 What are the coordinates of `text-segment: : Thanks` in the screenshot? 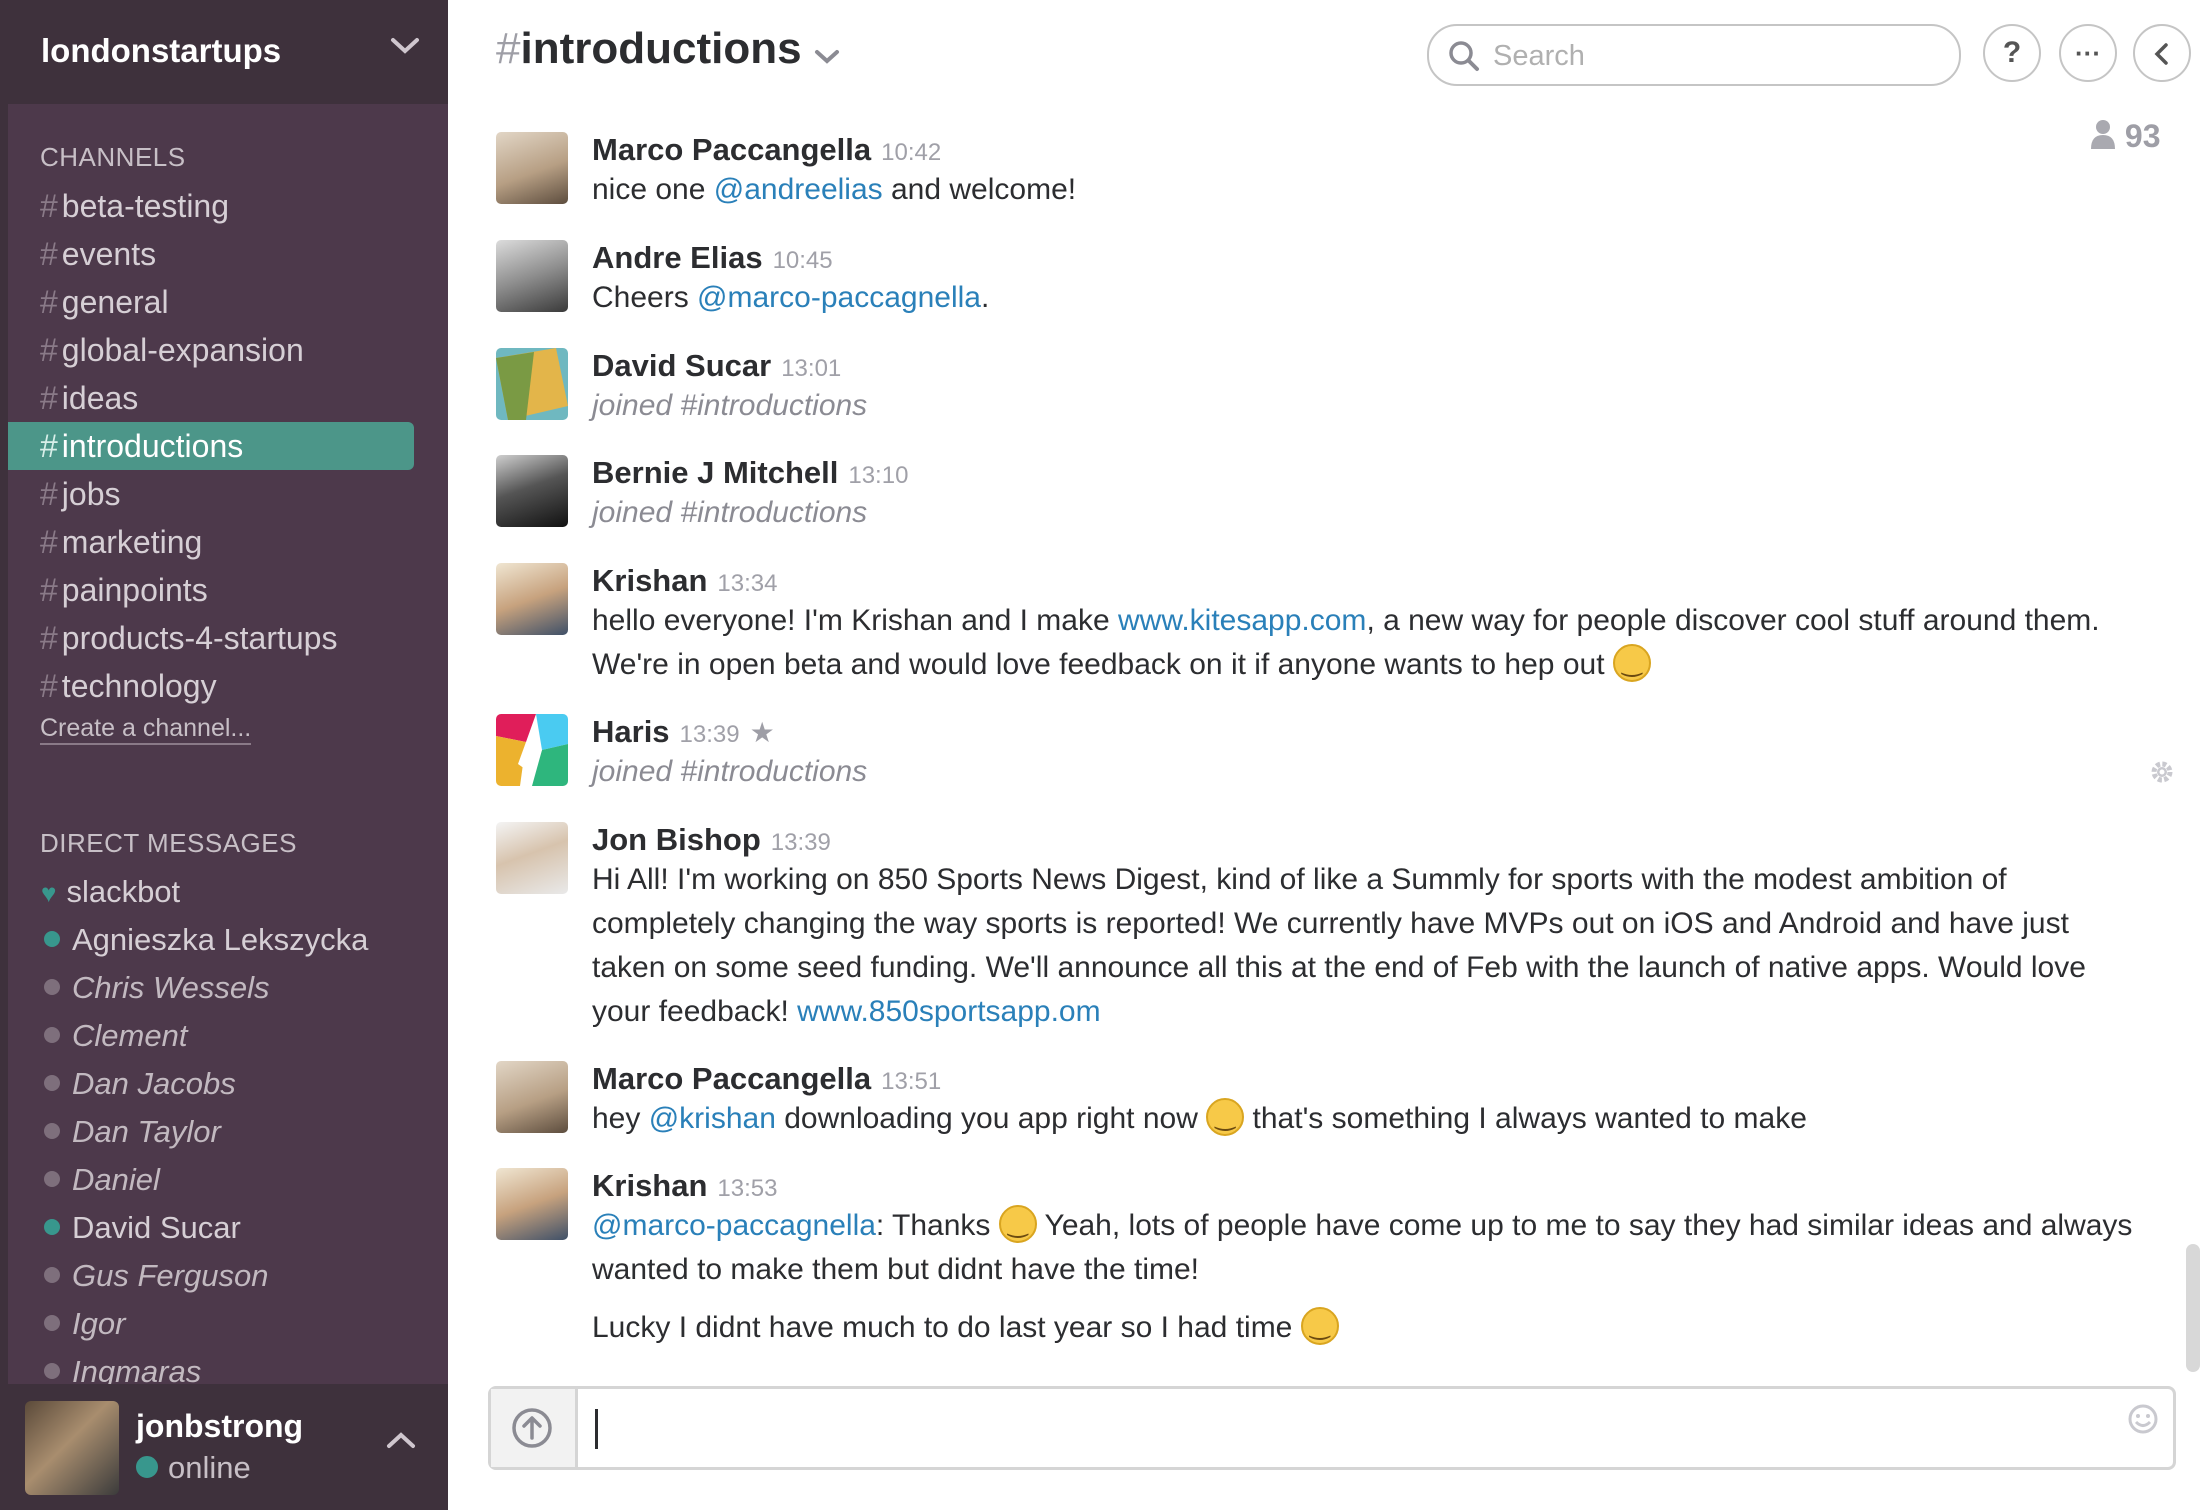 It's located at (937, 1225).